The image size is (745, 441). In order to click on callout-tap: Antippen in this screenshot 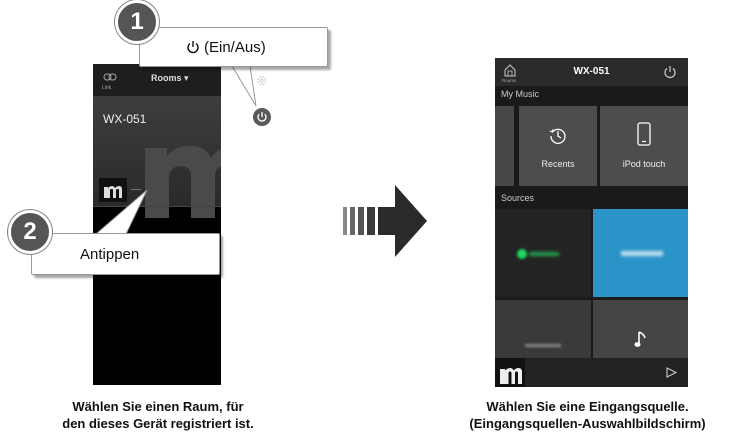, I will do `click(125, 254)`.